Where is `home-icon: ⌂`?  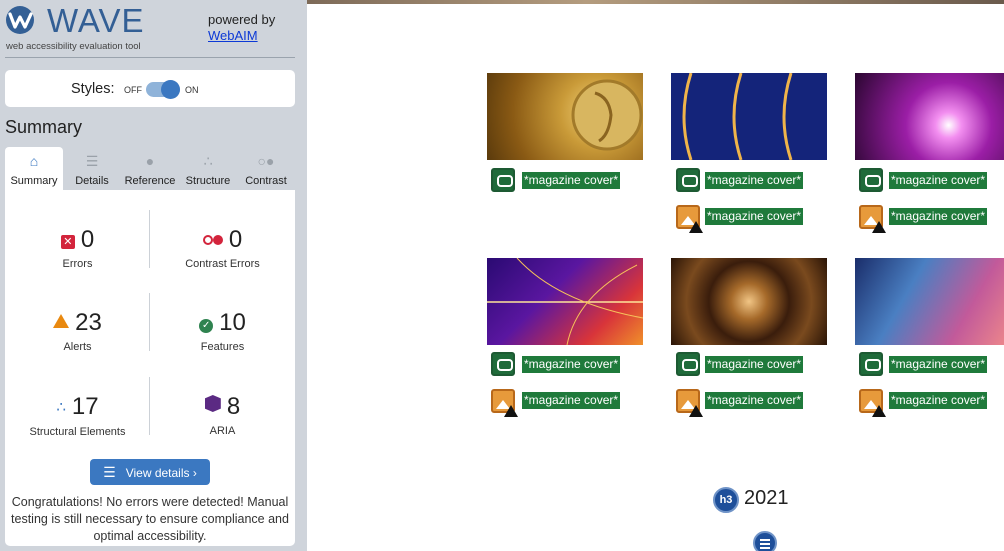
home-icon: ⌂ is located at coordinates (34, 161).